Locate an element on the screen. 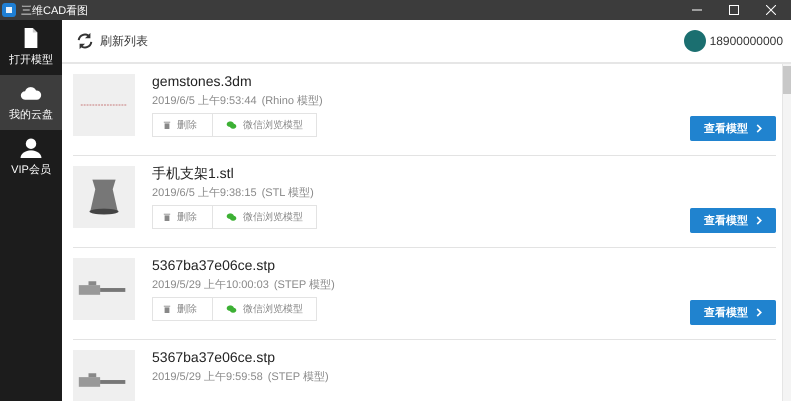 This screenshot has width=791, height=401. file-name: 手机支架1.stl is located at coordinates (193, 173).